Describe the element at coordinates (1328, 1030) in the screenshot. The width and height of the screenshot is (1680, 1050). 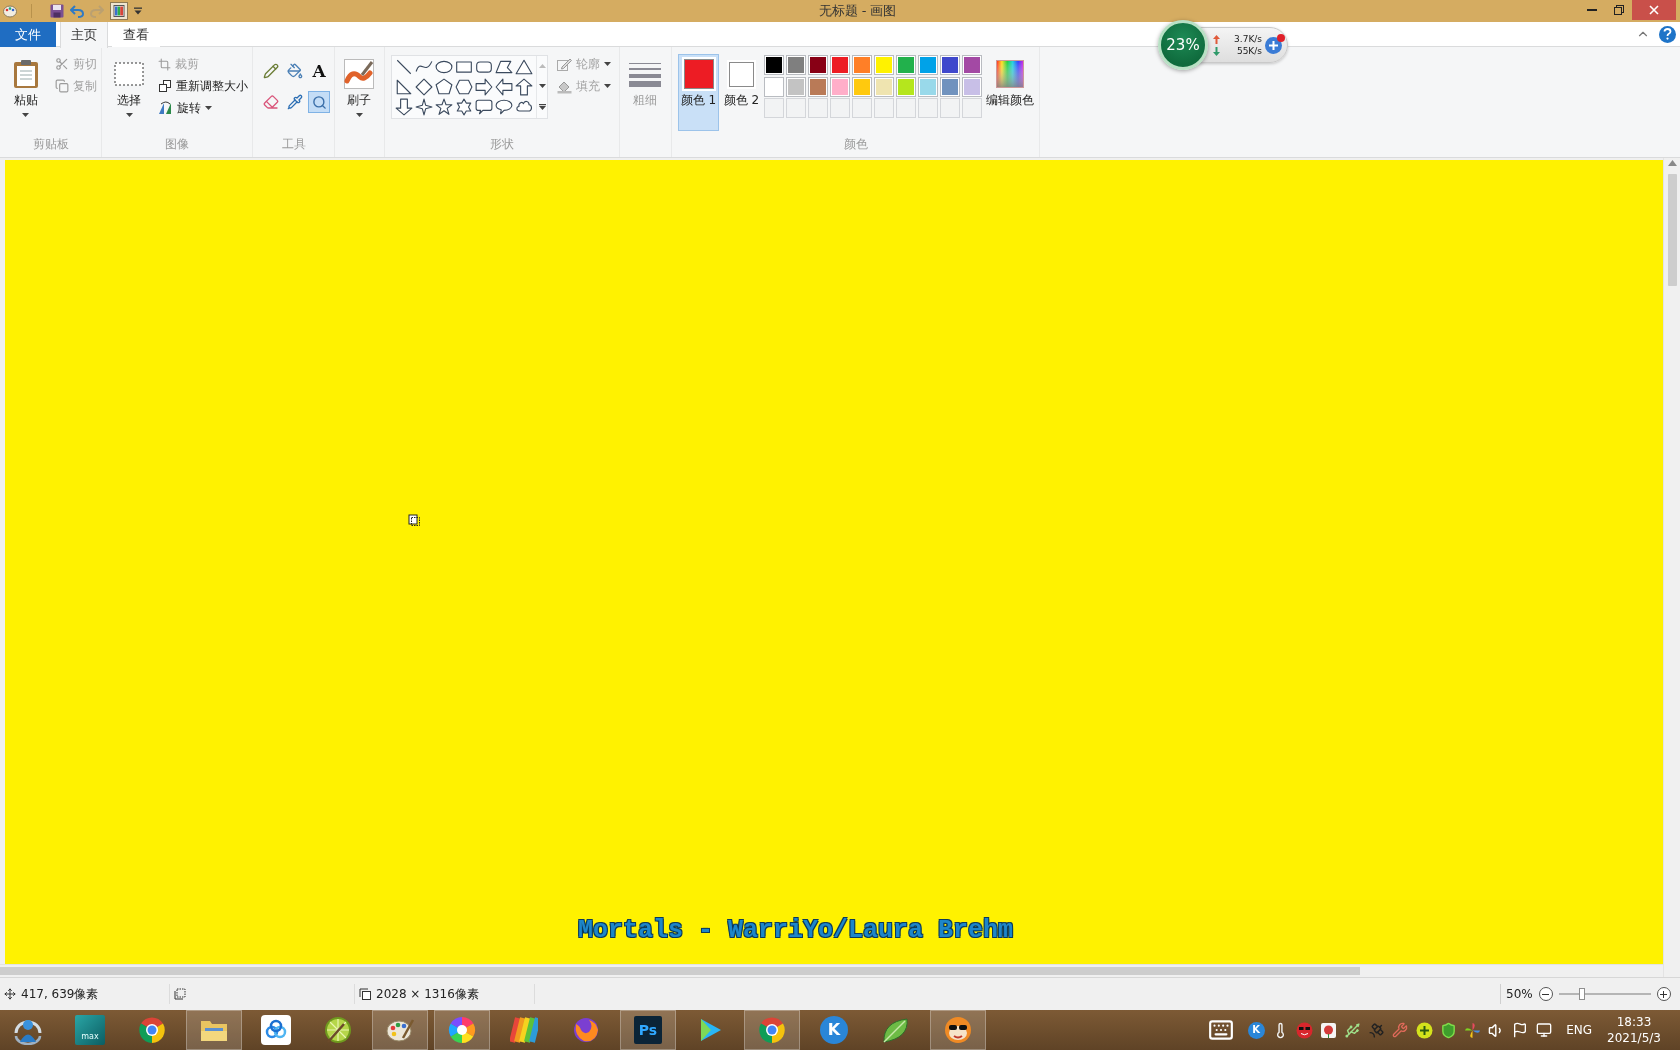
I see `rose-tile-icon` at that location.